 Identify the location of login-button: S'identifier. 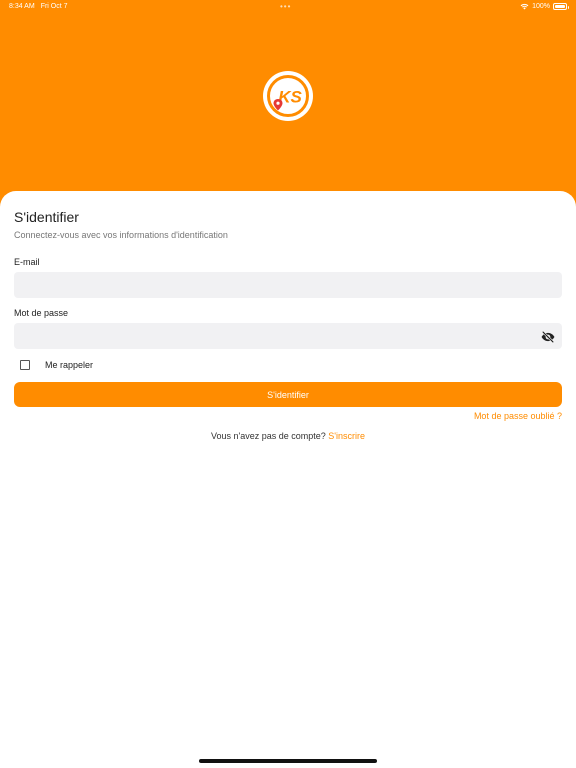
(288, 394).